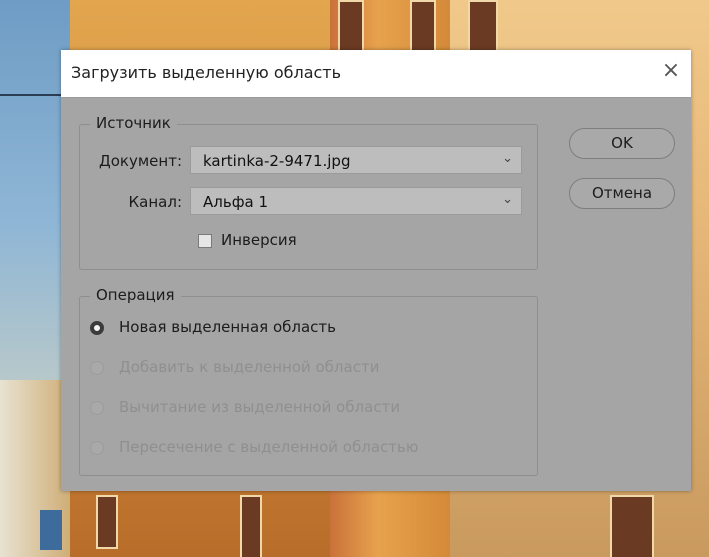 This screenshot has width=709, height=557. What do you see at coordinates (268, 447) in the screenshot?
I see `radio-label-intersect-selection: Пересечение с выделенной областью` at bounding box center [268, 447].